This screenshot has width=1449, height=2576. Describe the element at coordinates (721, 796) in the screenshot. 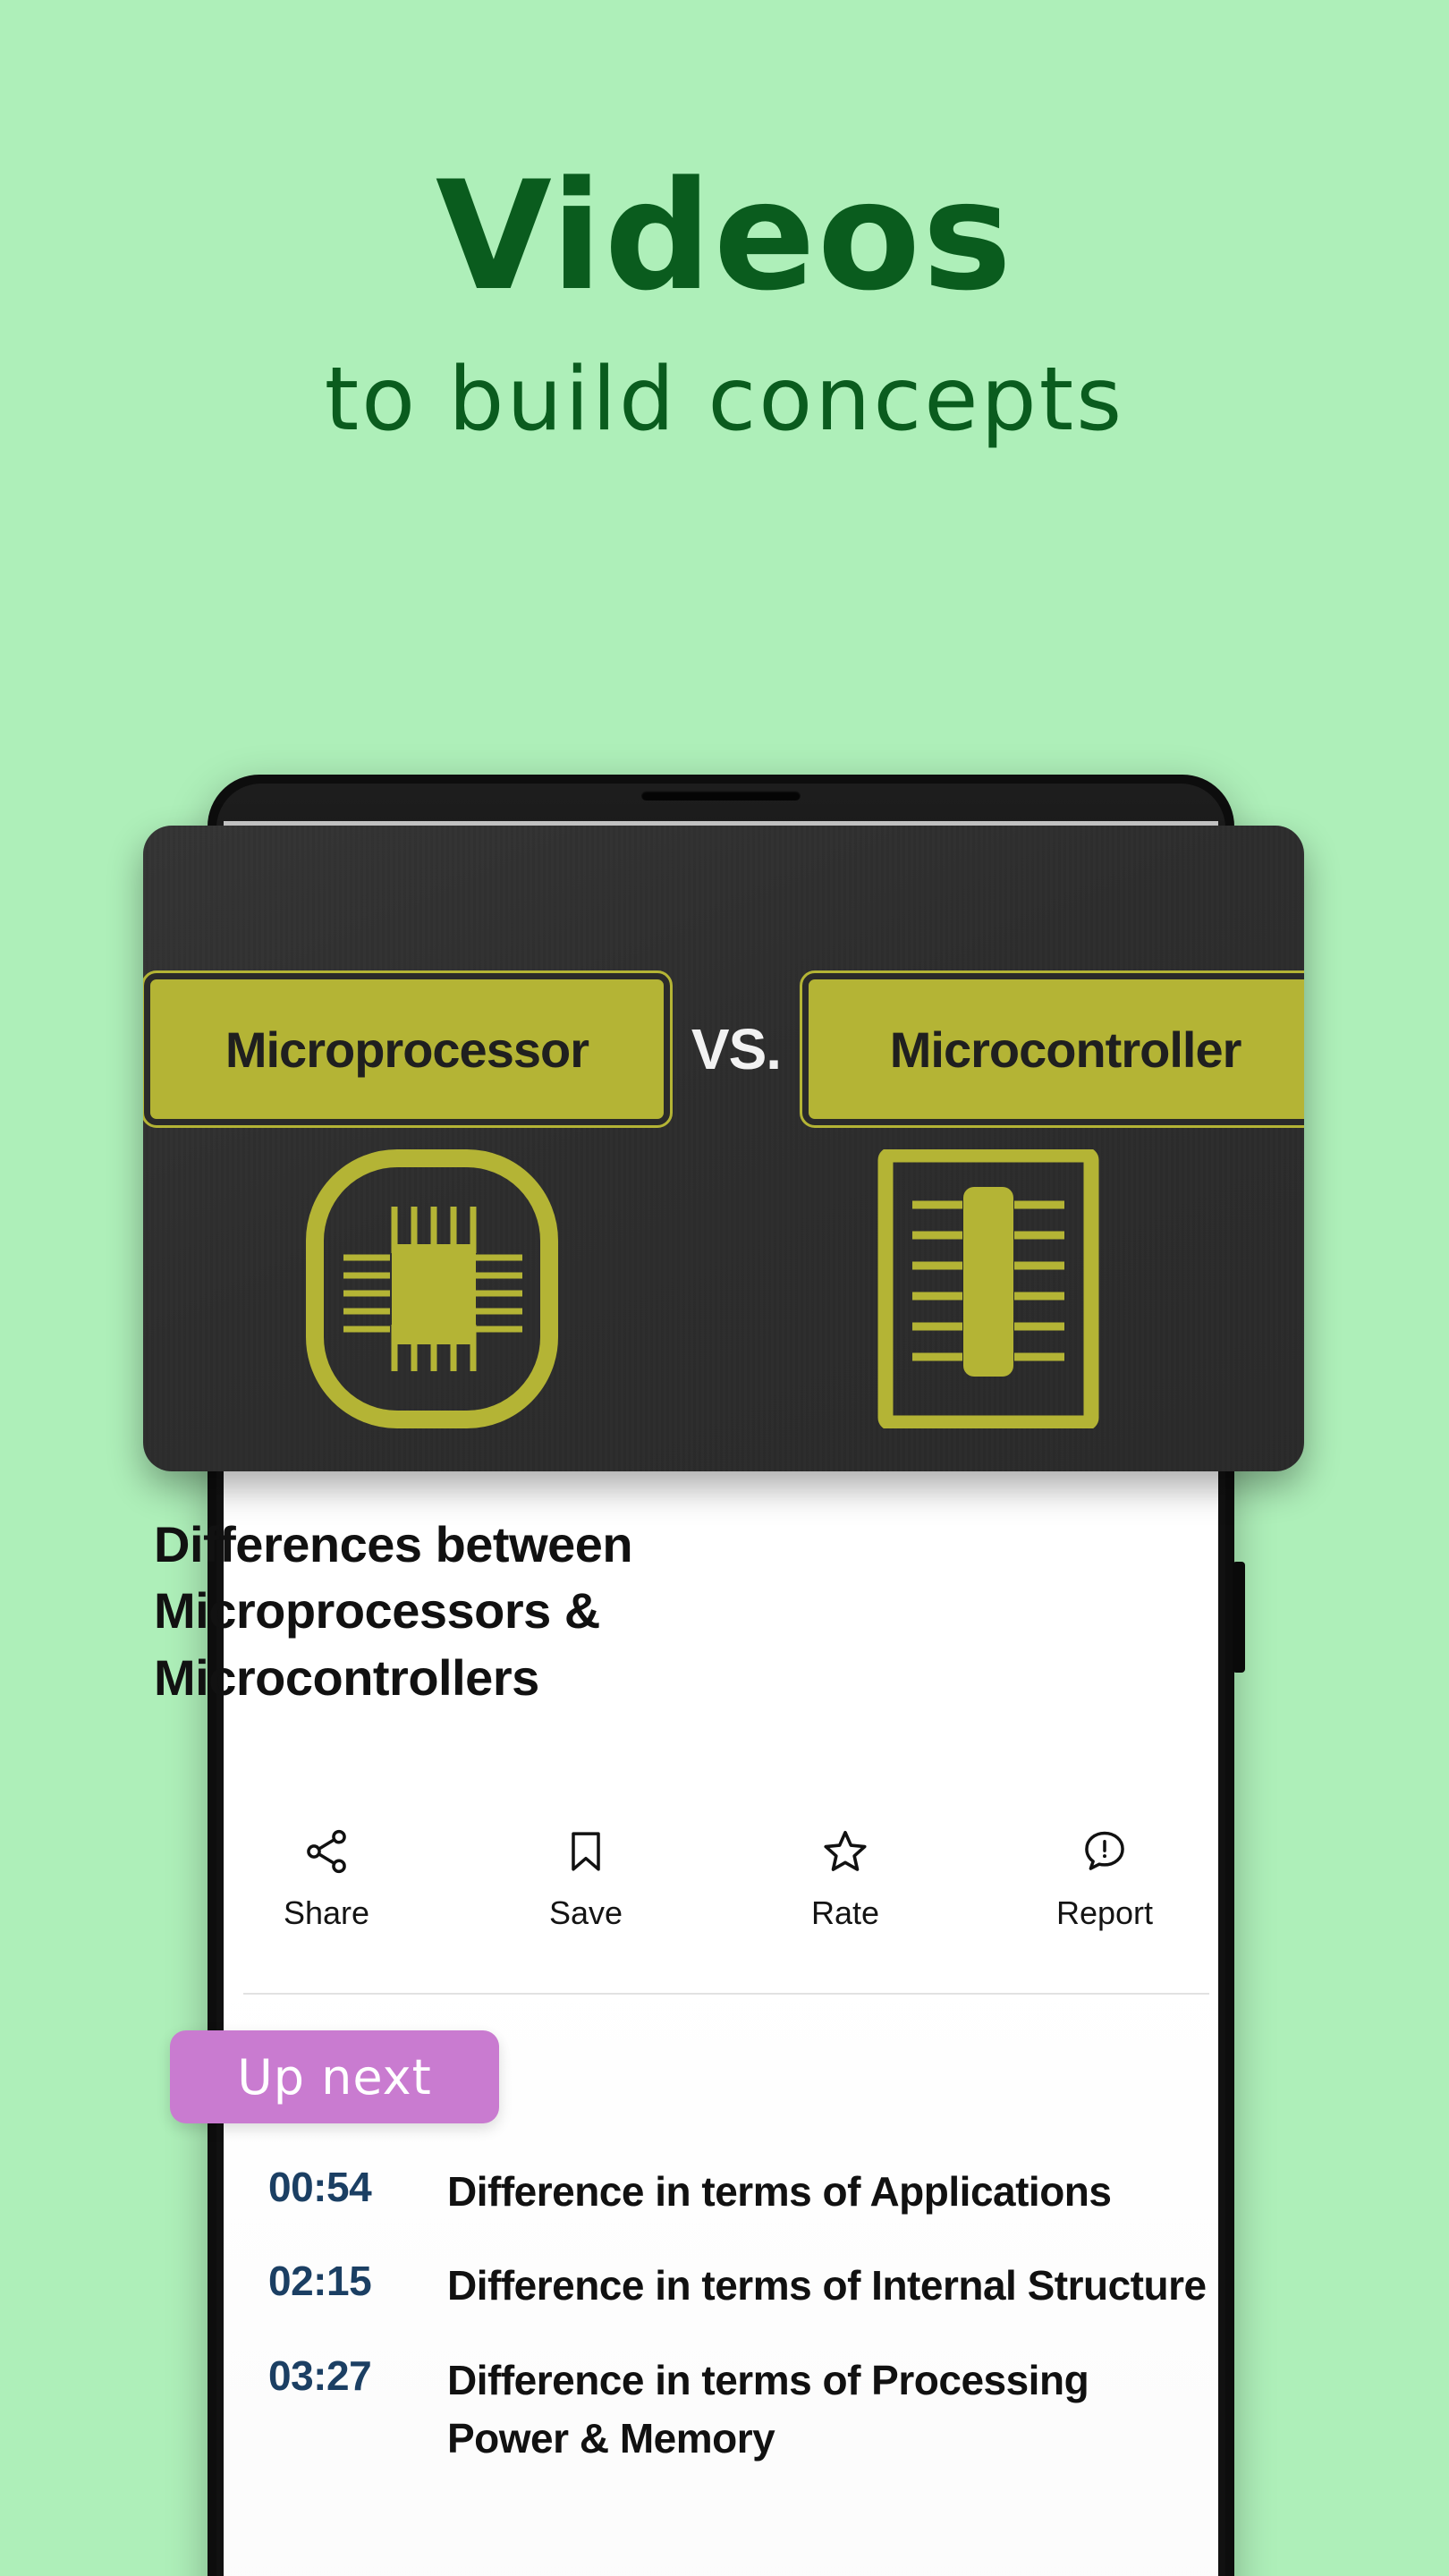

I see `earpiece-speaker-icon` at that location.